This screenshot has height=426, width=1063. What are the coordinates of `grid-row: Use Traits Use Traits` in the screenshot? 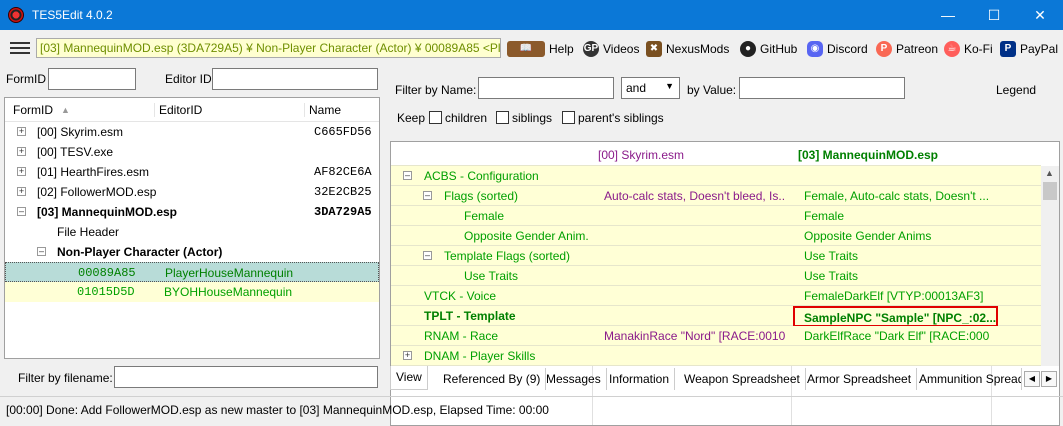 It's located at (716, 276).